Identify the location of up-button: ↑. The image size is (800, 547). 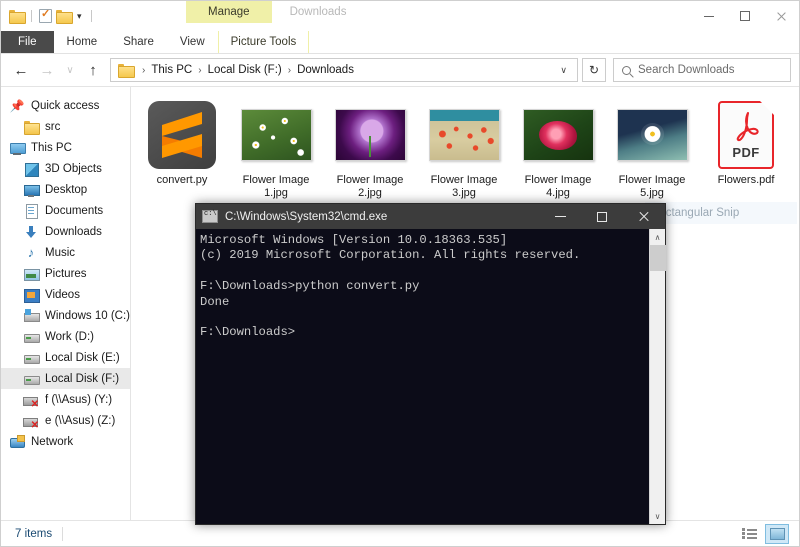
(93, 70).